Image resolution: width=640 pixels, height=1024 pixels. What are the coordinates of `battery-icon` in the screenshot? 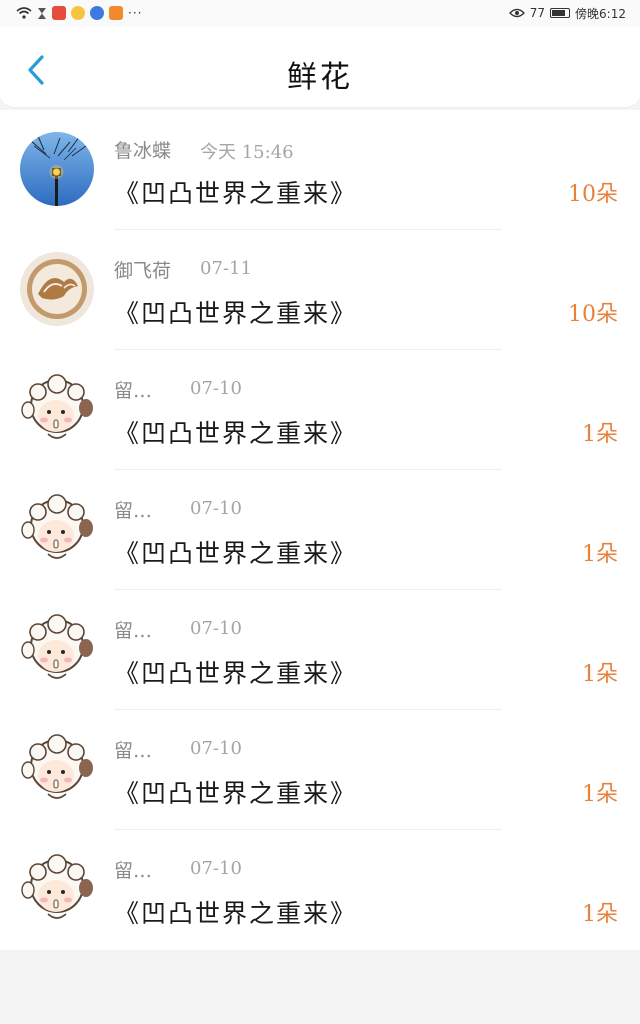 It's located at (560, 13).